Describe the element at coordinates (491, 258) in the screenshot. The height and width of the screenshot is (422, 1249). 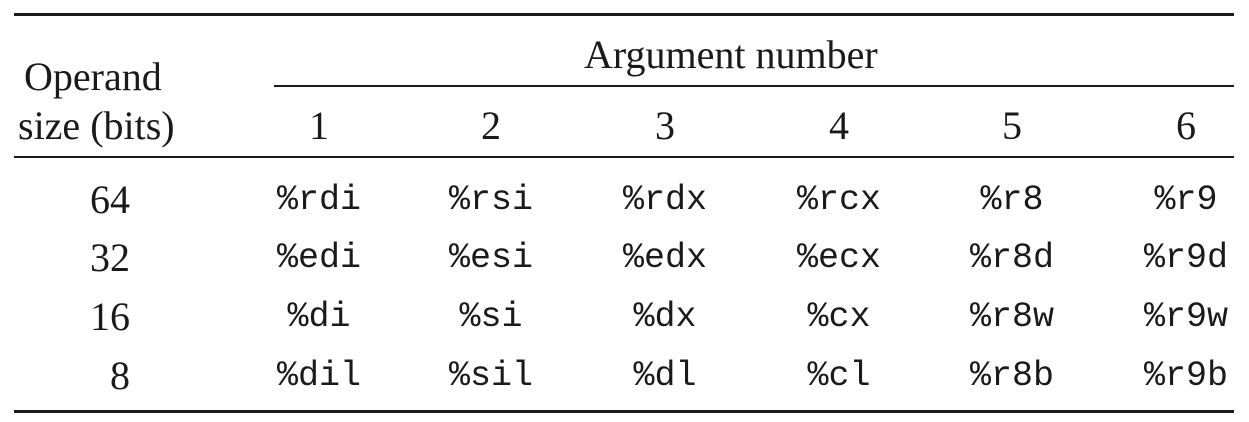
I see `register-cell: %esi` at that location.